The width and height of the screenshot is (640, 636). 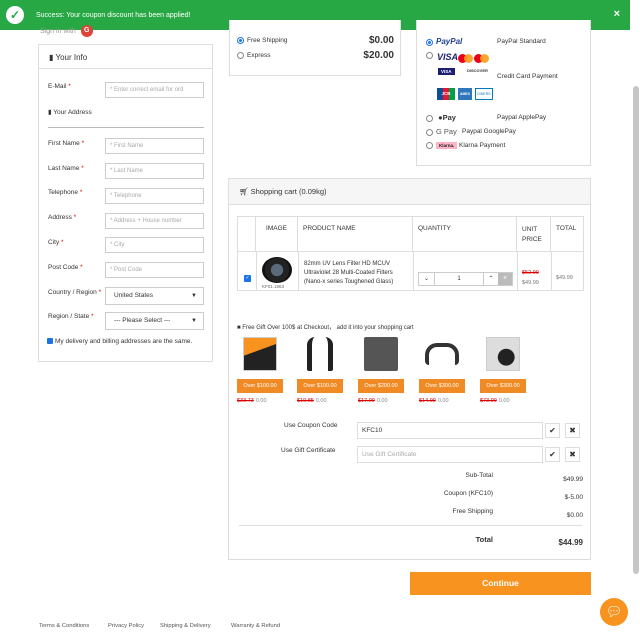 What do you see at coordinates (427, 279) in the screenshot?
I see `decrease-qty-button: ⌄` at bounding box center [427, 279].